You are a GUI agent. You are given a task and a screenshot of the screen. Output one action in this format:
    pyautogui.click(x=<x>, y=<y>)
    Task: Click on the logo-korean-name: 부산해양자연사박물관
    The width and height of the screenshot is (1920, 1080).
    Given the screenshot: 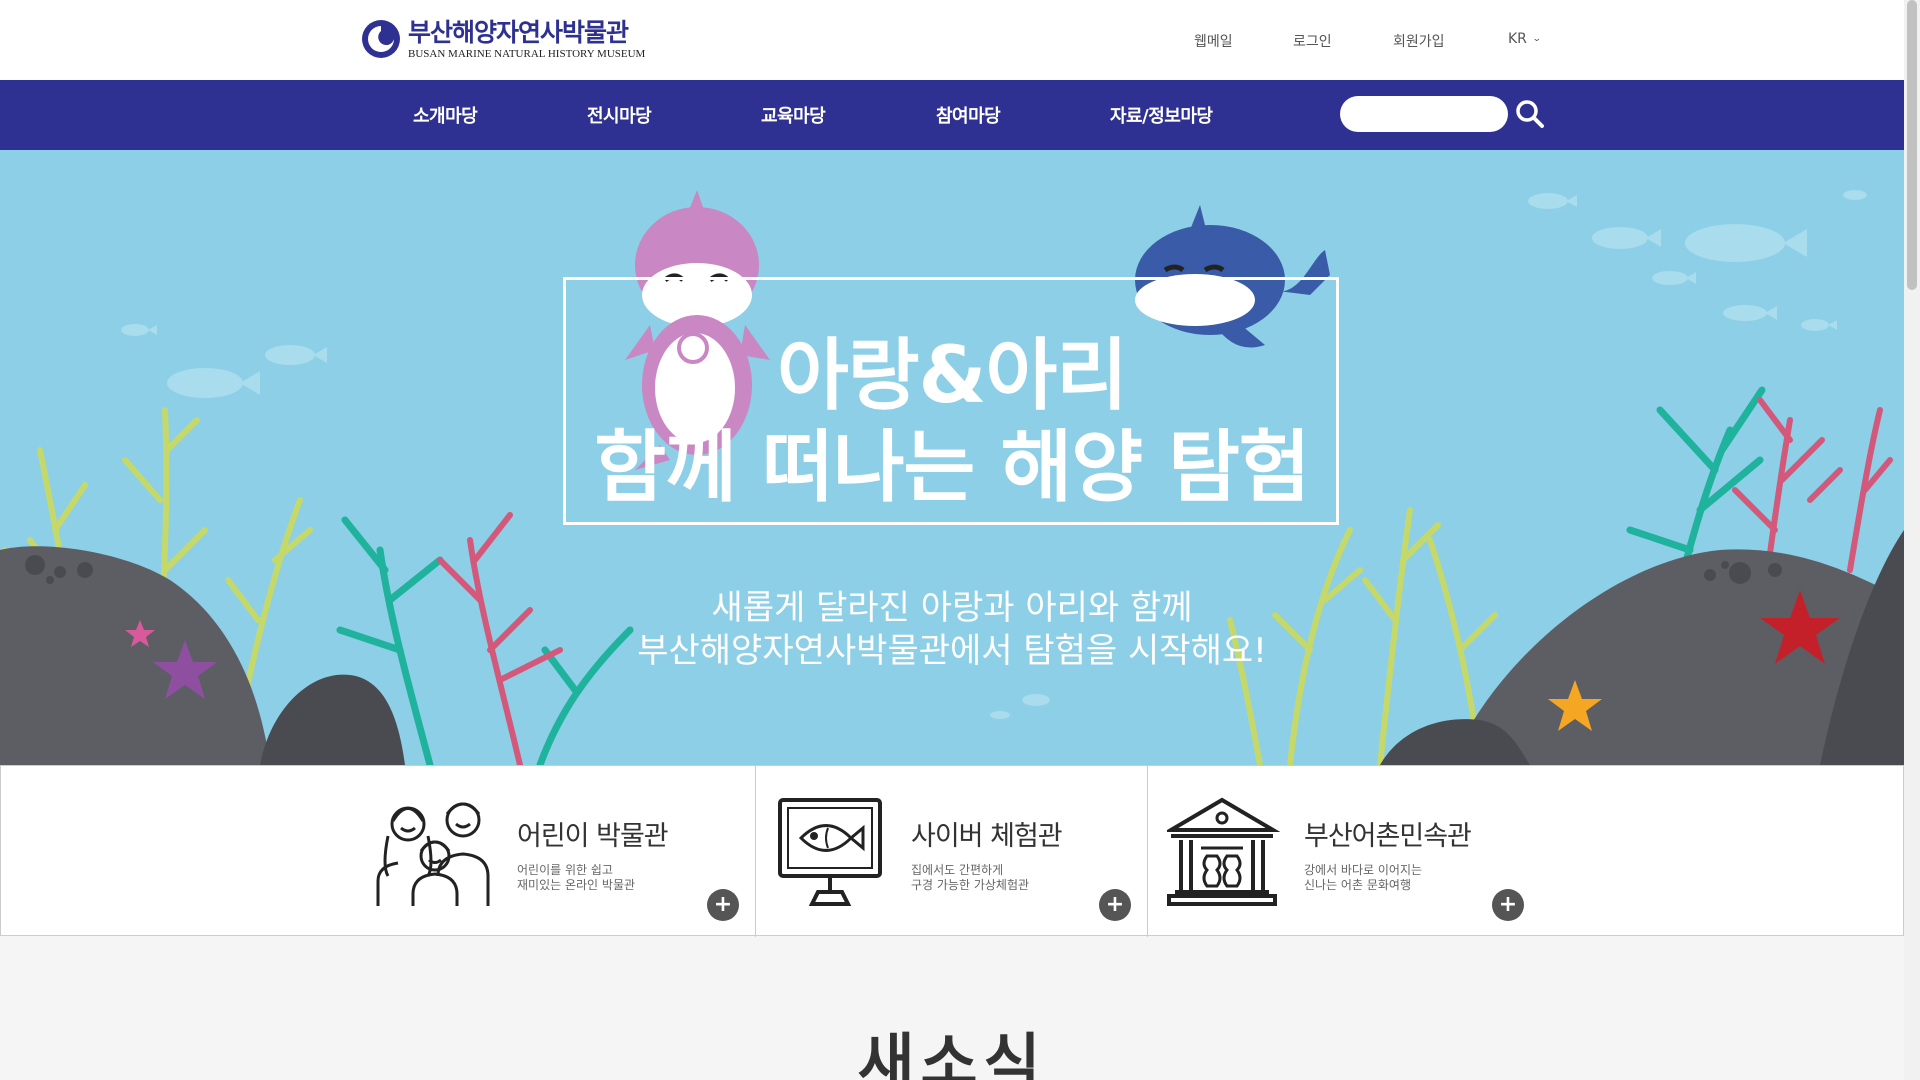 What is the action you would take?
    pyautogui.click(x=518, y=32)
    